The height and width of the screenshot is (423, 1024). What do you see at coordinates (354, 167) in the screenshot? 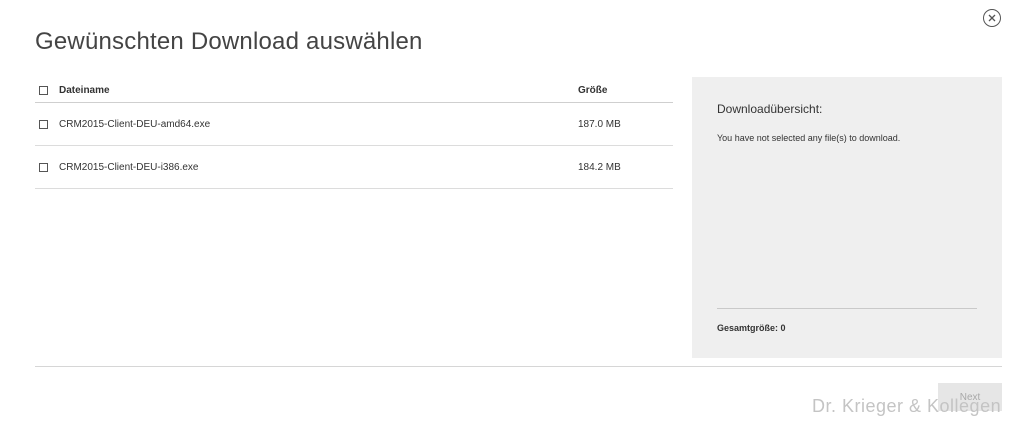
I see `table-row: CRM2015-Client-DEU-i386.exe 184.2 MB` at bounding box center [354, 167].